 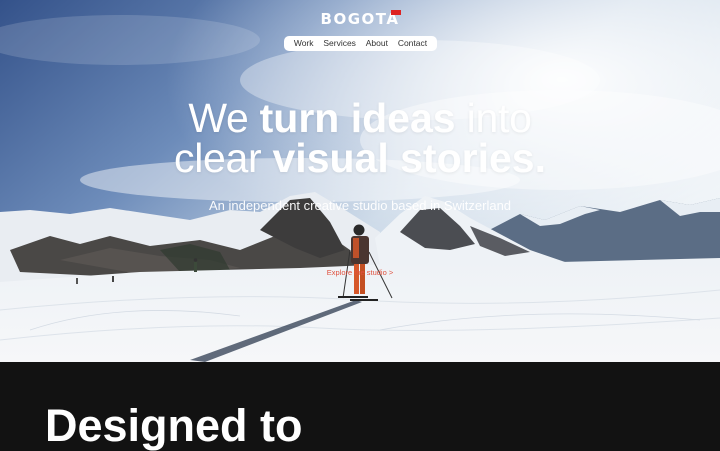 What do you see at coordinates (412, 43) in the screenshot?
I see `nav-item-contact: Contact` at bounding box center [412, 43].